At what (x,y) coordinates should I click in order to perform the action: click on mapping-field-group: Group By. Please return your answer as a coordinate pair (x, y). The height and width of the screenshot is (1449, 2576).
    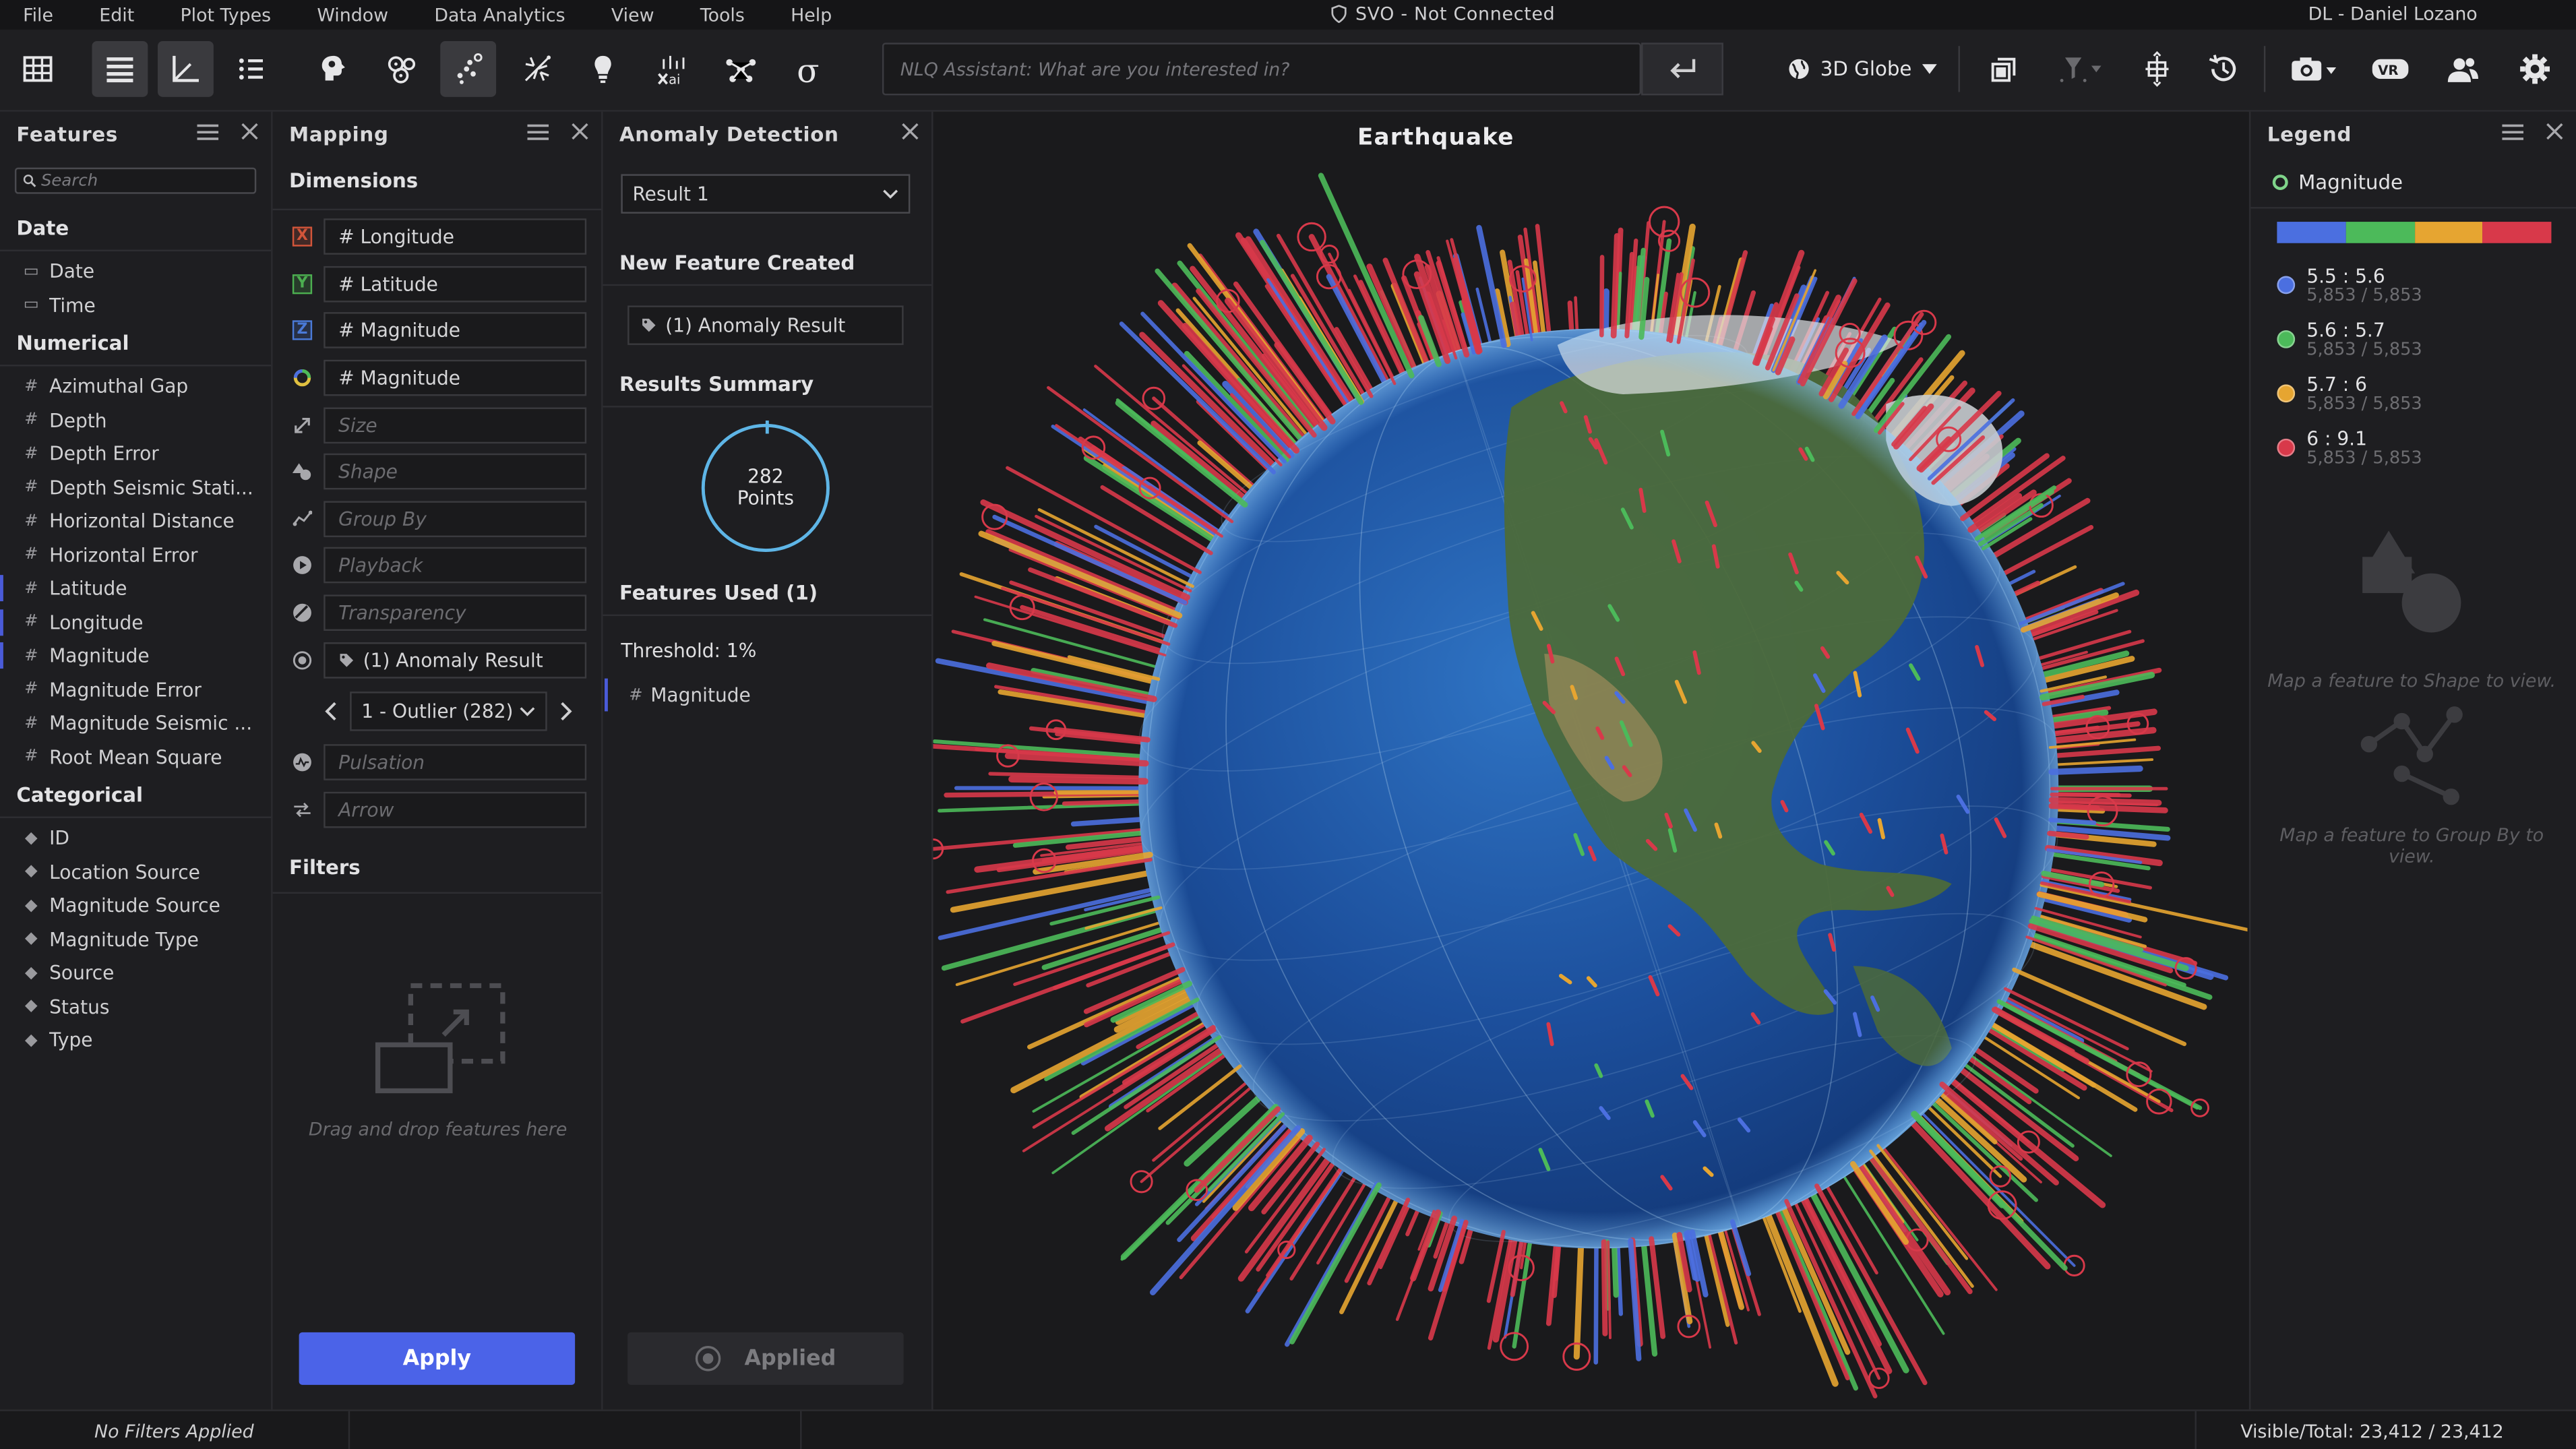
    Looking at the image, I should click on (455, 519).